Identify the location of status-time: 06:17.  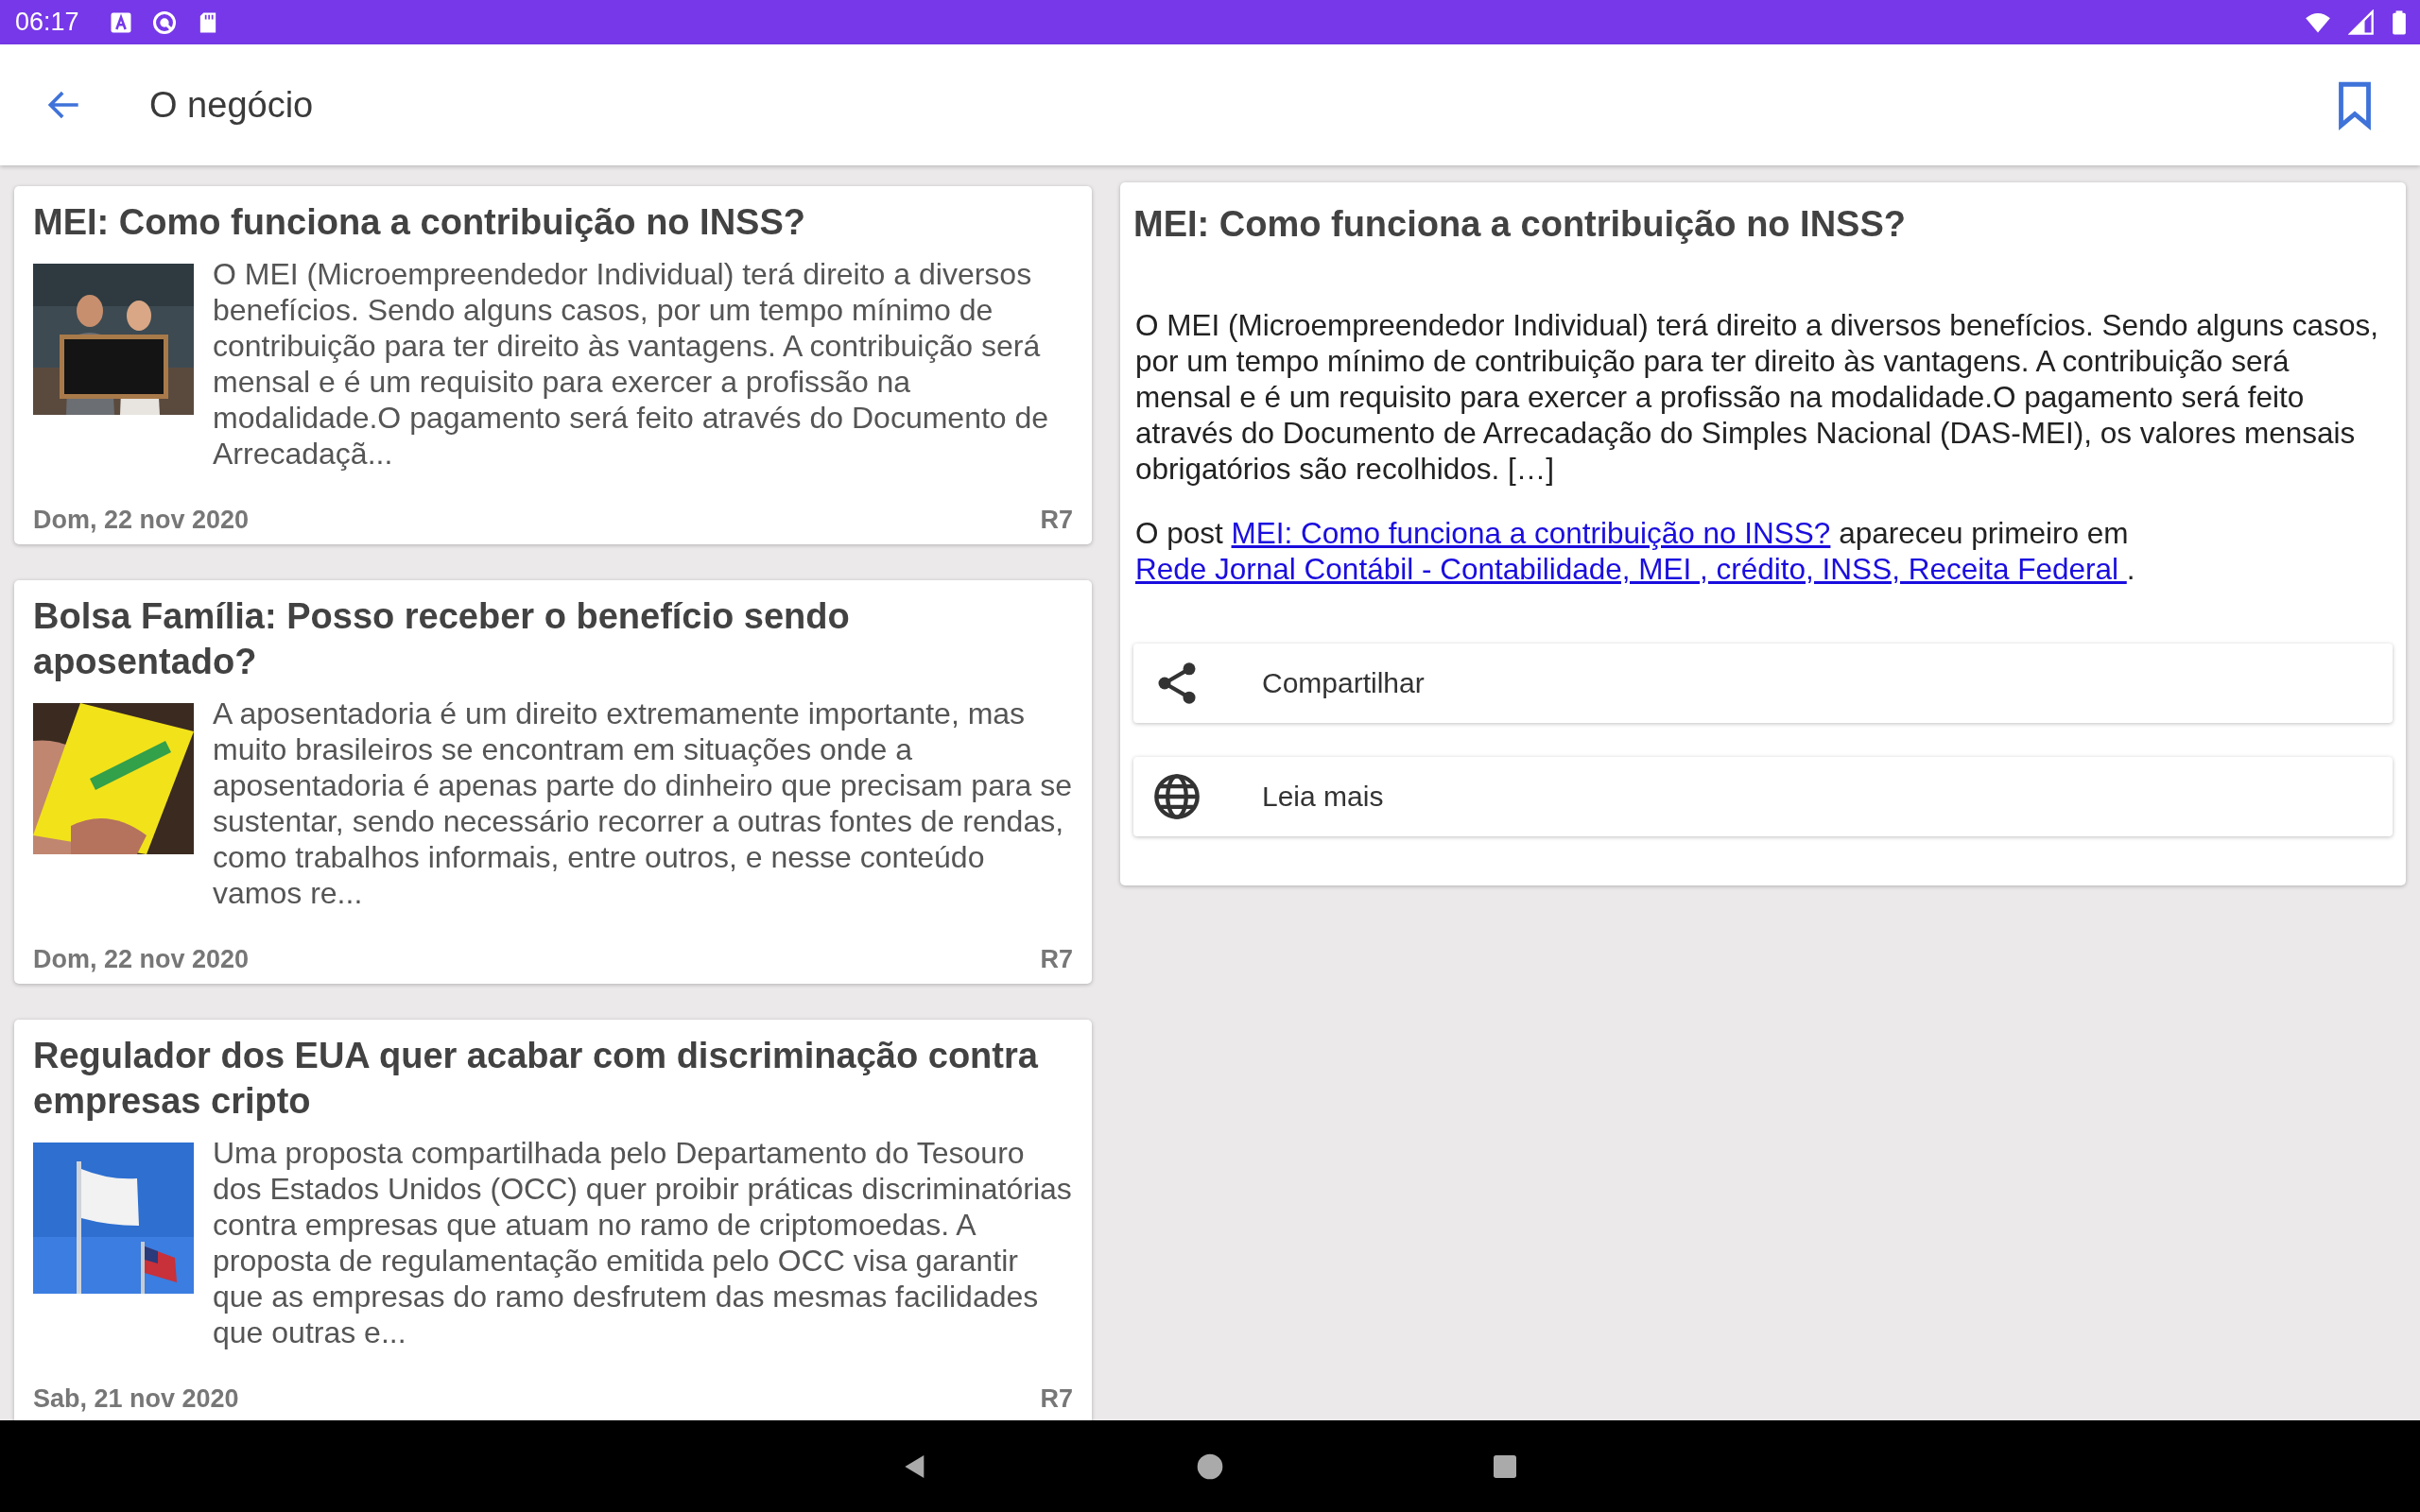
(47, 22).